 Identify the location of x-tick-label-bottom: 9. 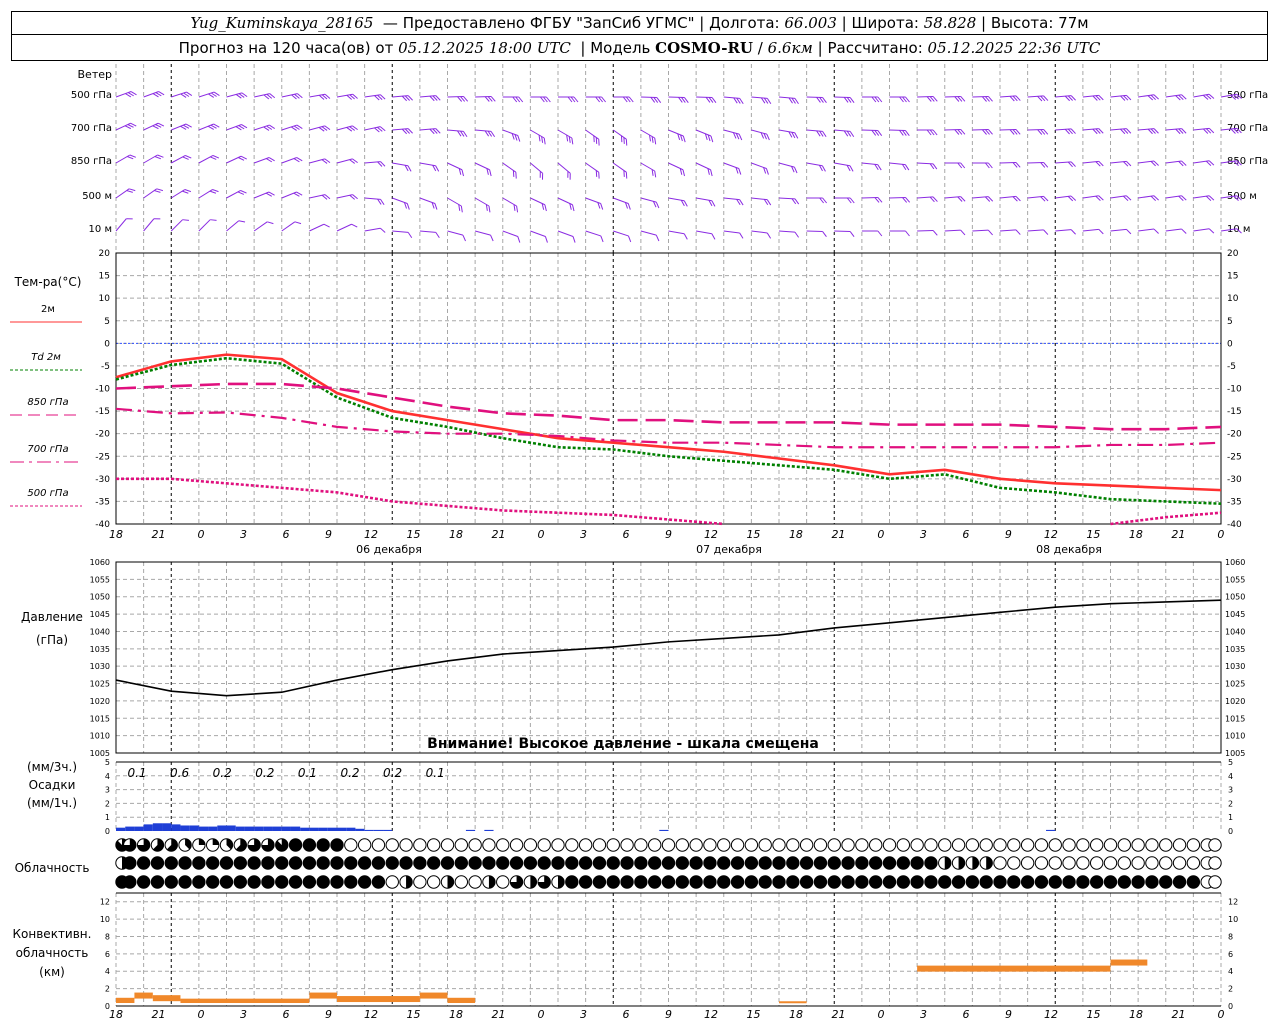
(328, 1014).